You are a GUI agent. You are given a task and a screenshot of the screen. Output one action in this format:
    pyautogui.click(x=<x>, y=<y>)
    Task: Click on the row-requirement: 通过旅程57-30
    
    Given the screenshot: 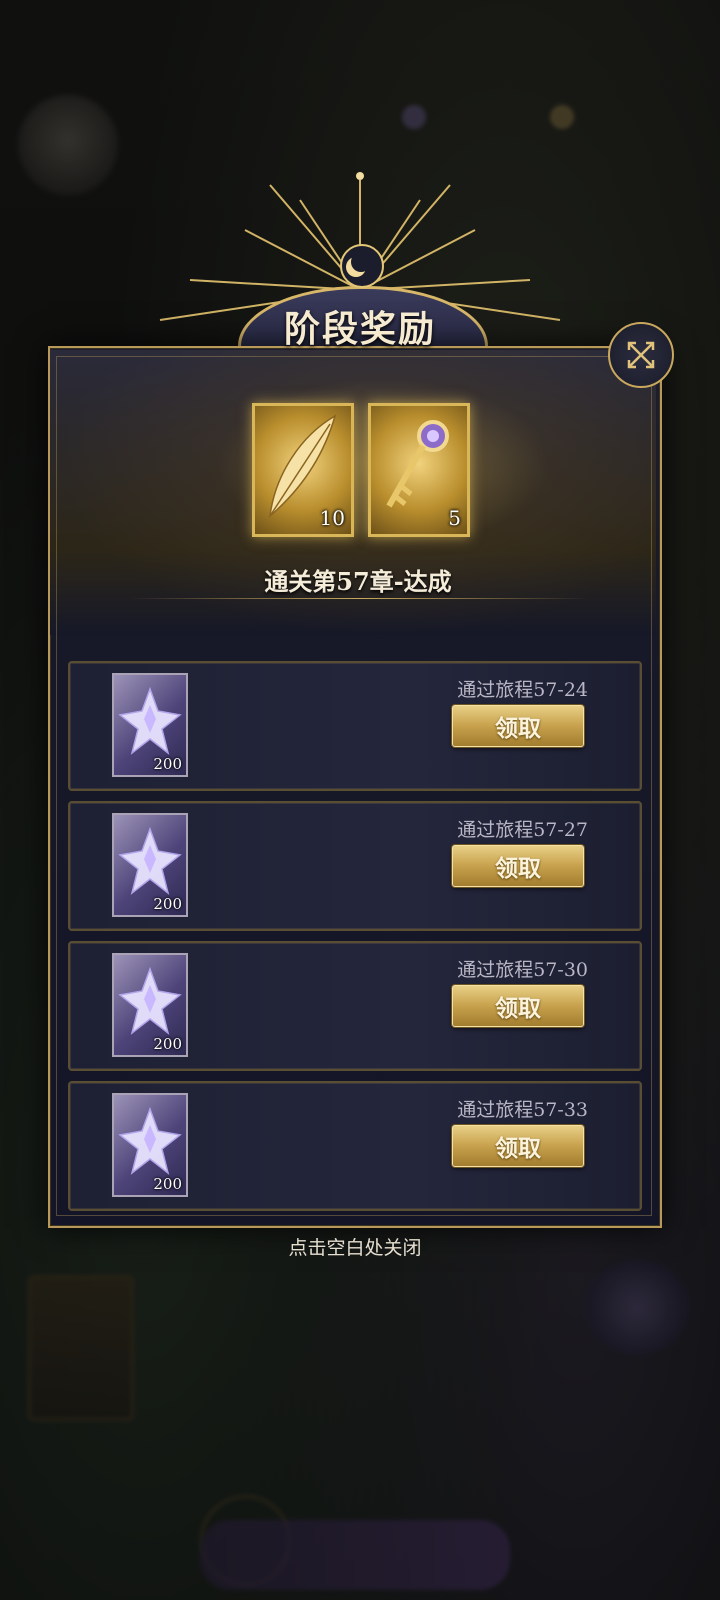 What is the action you would take?
    pyautogui.click(x=522, y=970)
    